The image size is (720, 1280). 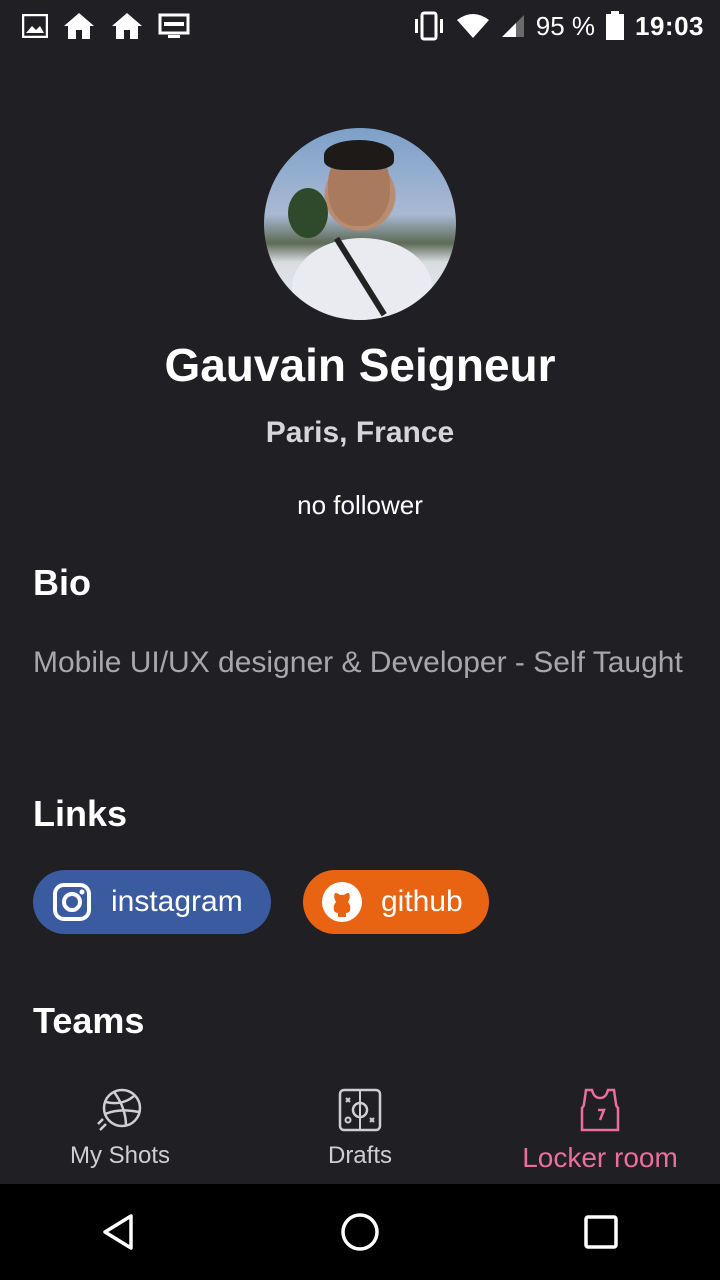 I want to click on bio-title: Bio, so click(x=62, y=582).